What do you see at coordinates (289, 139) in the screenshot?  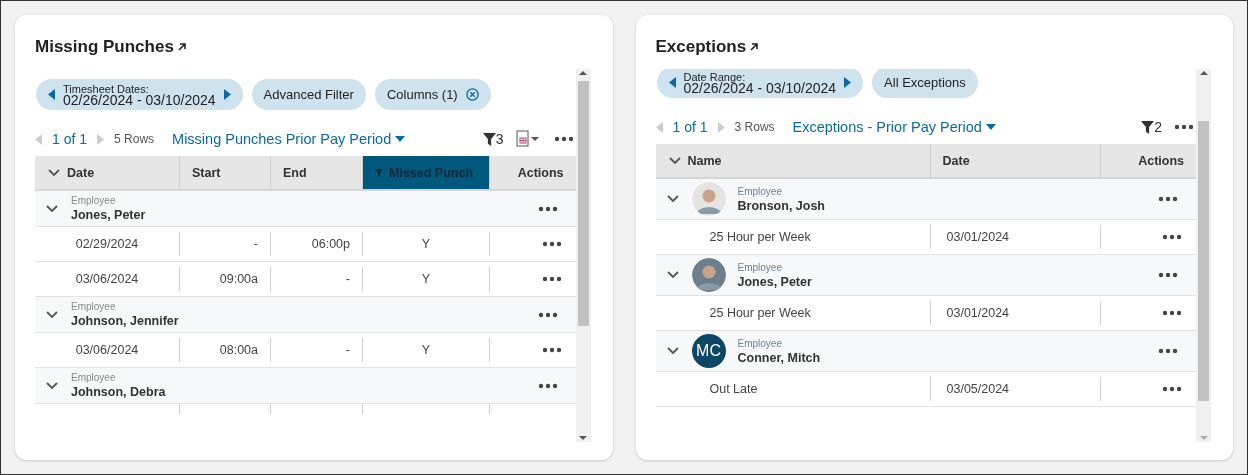 I see `view-selector: Missing Punches Prior Pay Period` at bounding box center [289, 139].